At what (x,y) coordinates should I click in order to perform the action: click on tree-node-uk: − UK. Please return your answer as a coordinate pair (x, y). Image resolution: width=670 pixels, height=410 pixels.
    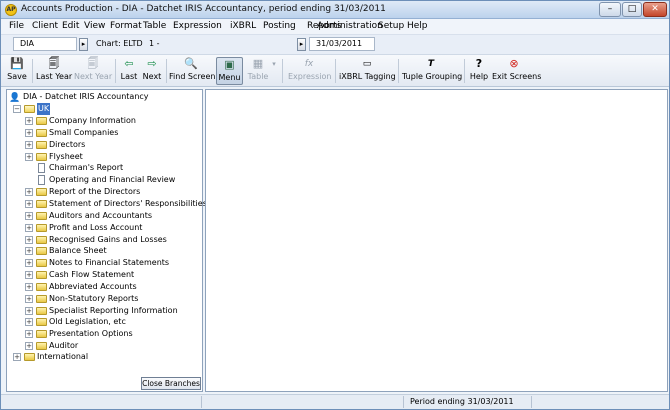
    Looking at the image, I should click on (39, 109).